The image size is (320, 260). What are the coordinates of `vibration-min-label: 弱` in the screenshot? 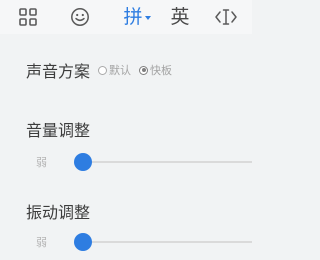 It's located at (41, 242).